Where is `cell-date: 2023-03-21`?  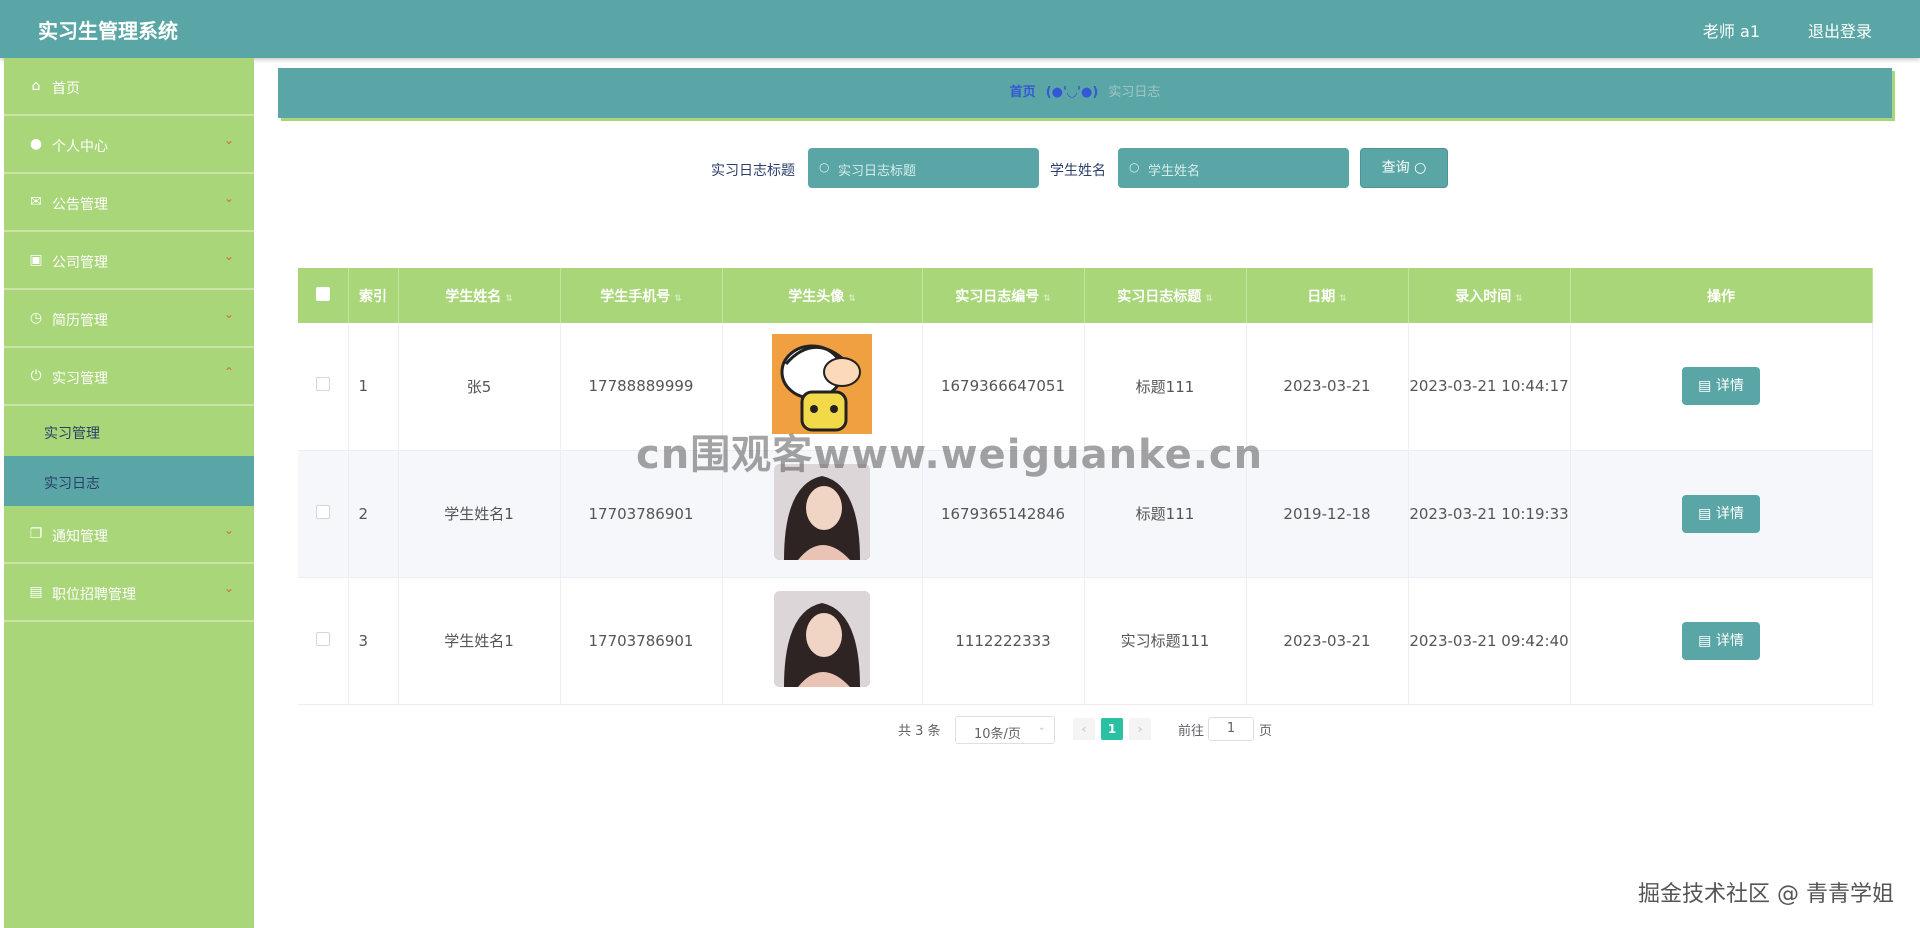
cell-date: 2023-03-21 is located at coordinates (1327, 387).